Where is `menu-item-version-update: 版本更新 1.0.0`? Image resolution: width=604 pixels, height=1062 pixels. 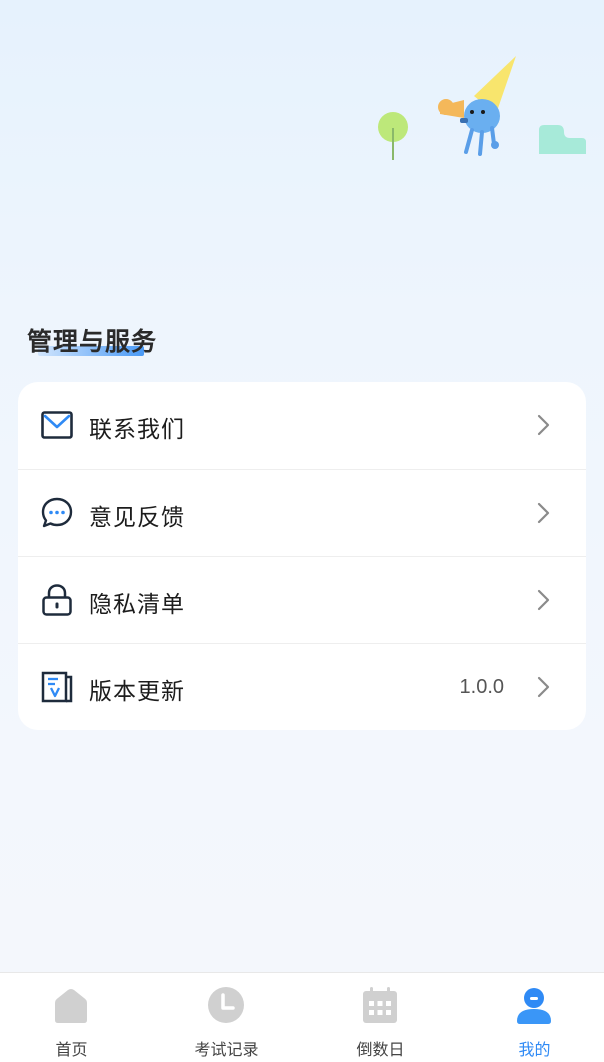
menu-item-version-update: 版本更新 1.0.0 is located at coordinates (302, 686).